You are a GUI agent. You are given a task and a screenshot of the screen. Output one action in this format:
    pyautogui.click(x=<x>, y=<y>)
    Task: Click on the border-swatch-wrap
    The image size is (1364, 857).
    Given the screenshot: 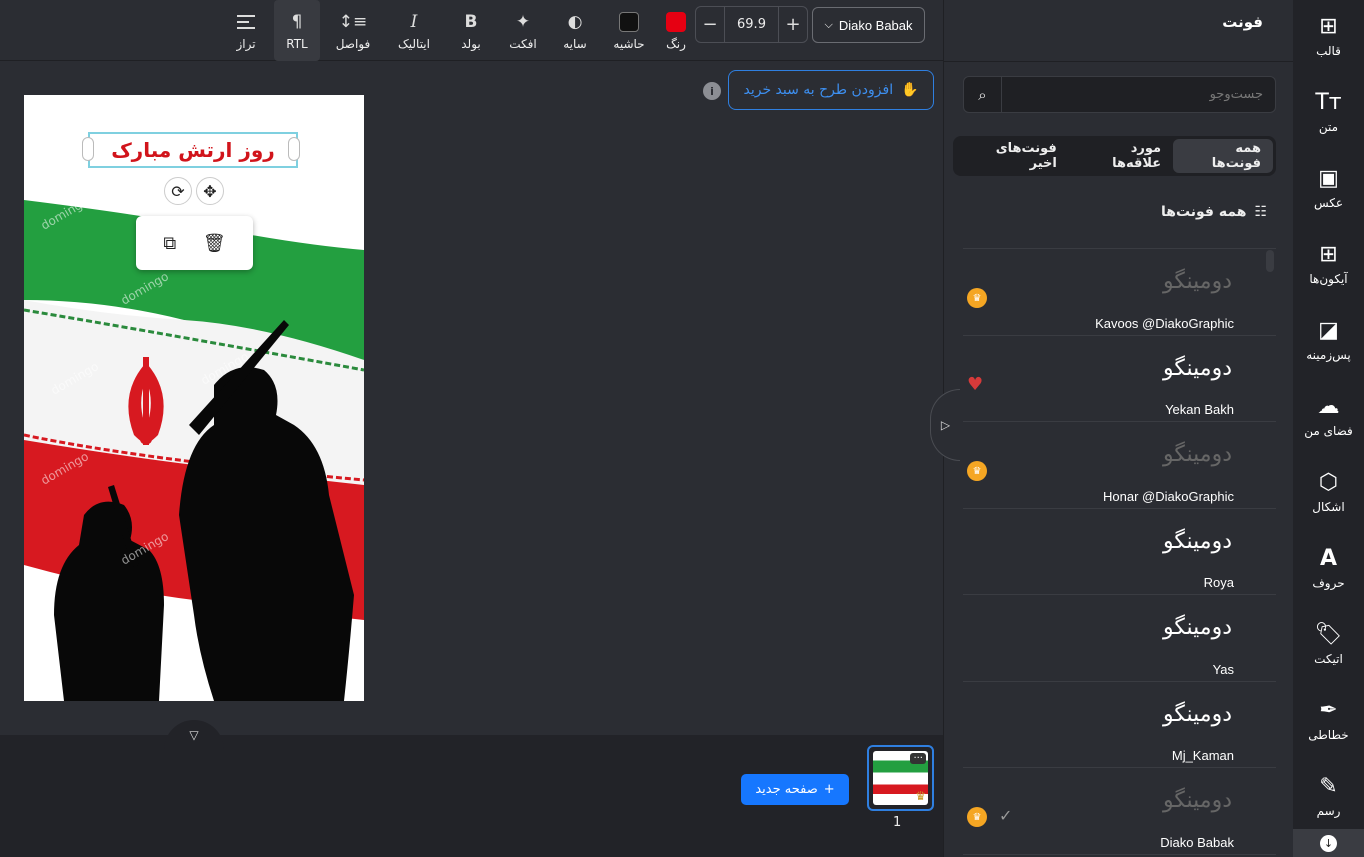 What is the action you would take?
    pyautogui.click(x=629, y=22)
    